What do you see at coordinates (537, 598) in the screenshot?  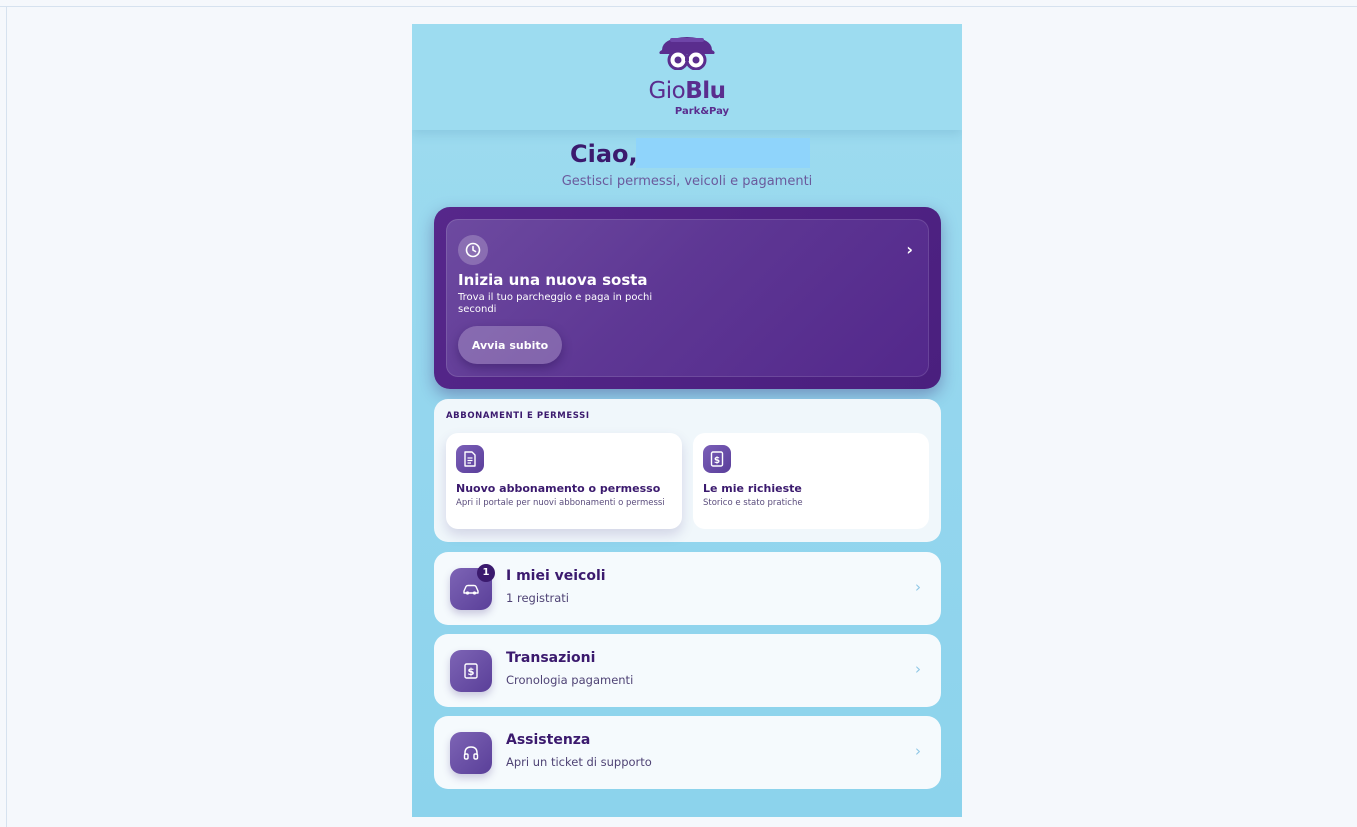 I see `vehicles-subtitle: 1 registrati` at bounding box center [537, 598].